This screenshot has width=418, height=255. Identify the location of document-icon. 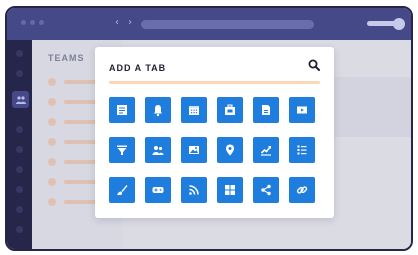
(266, 110).